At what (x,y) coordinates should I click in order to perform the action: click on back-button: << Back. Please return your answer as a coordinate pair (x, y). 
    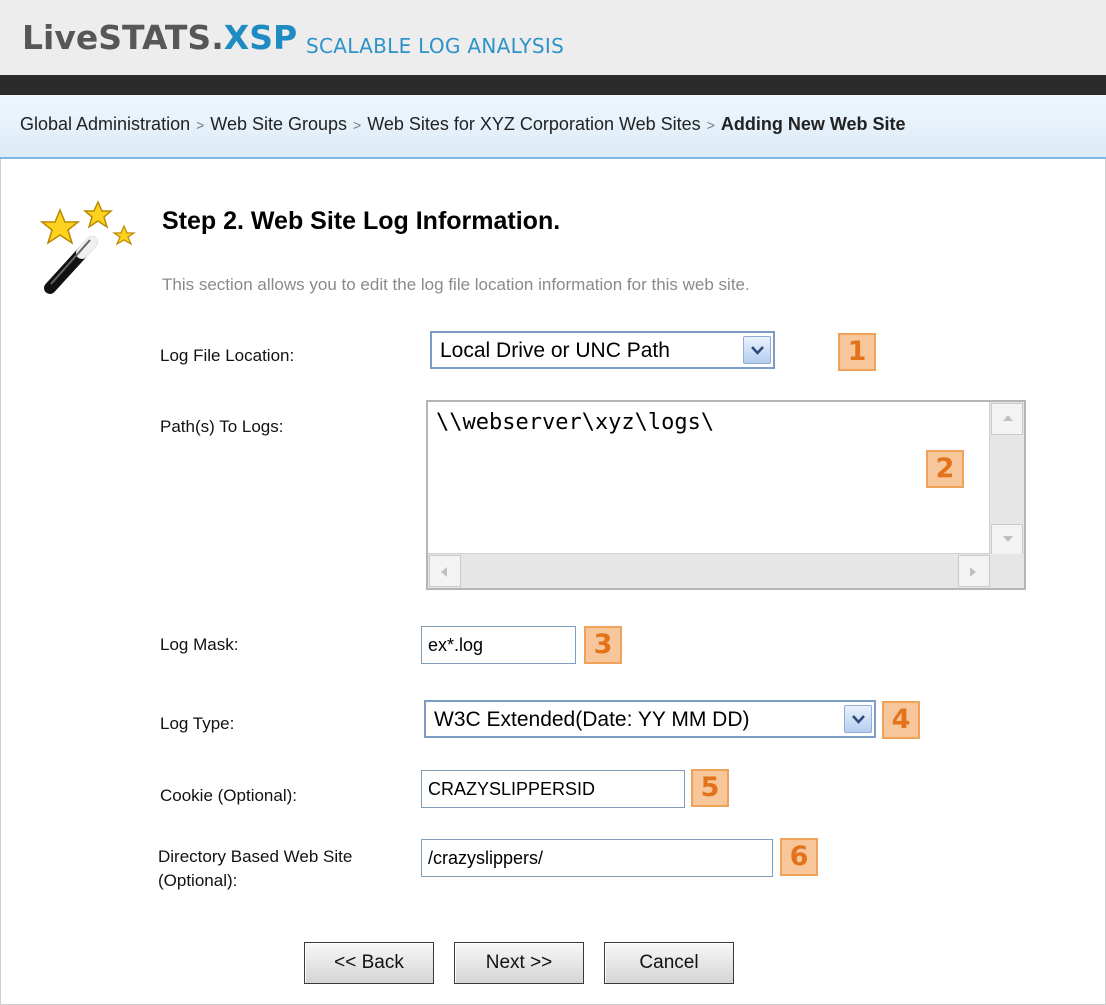
    Looking at the image, I should click on (369, 963).